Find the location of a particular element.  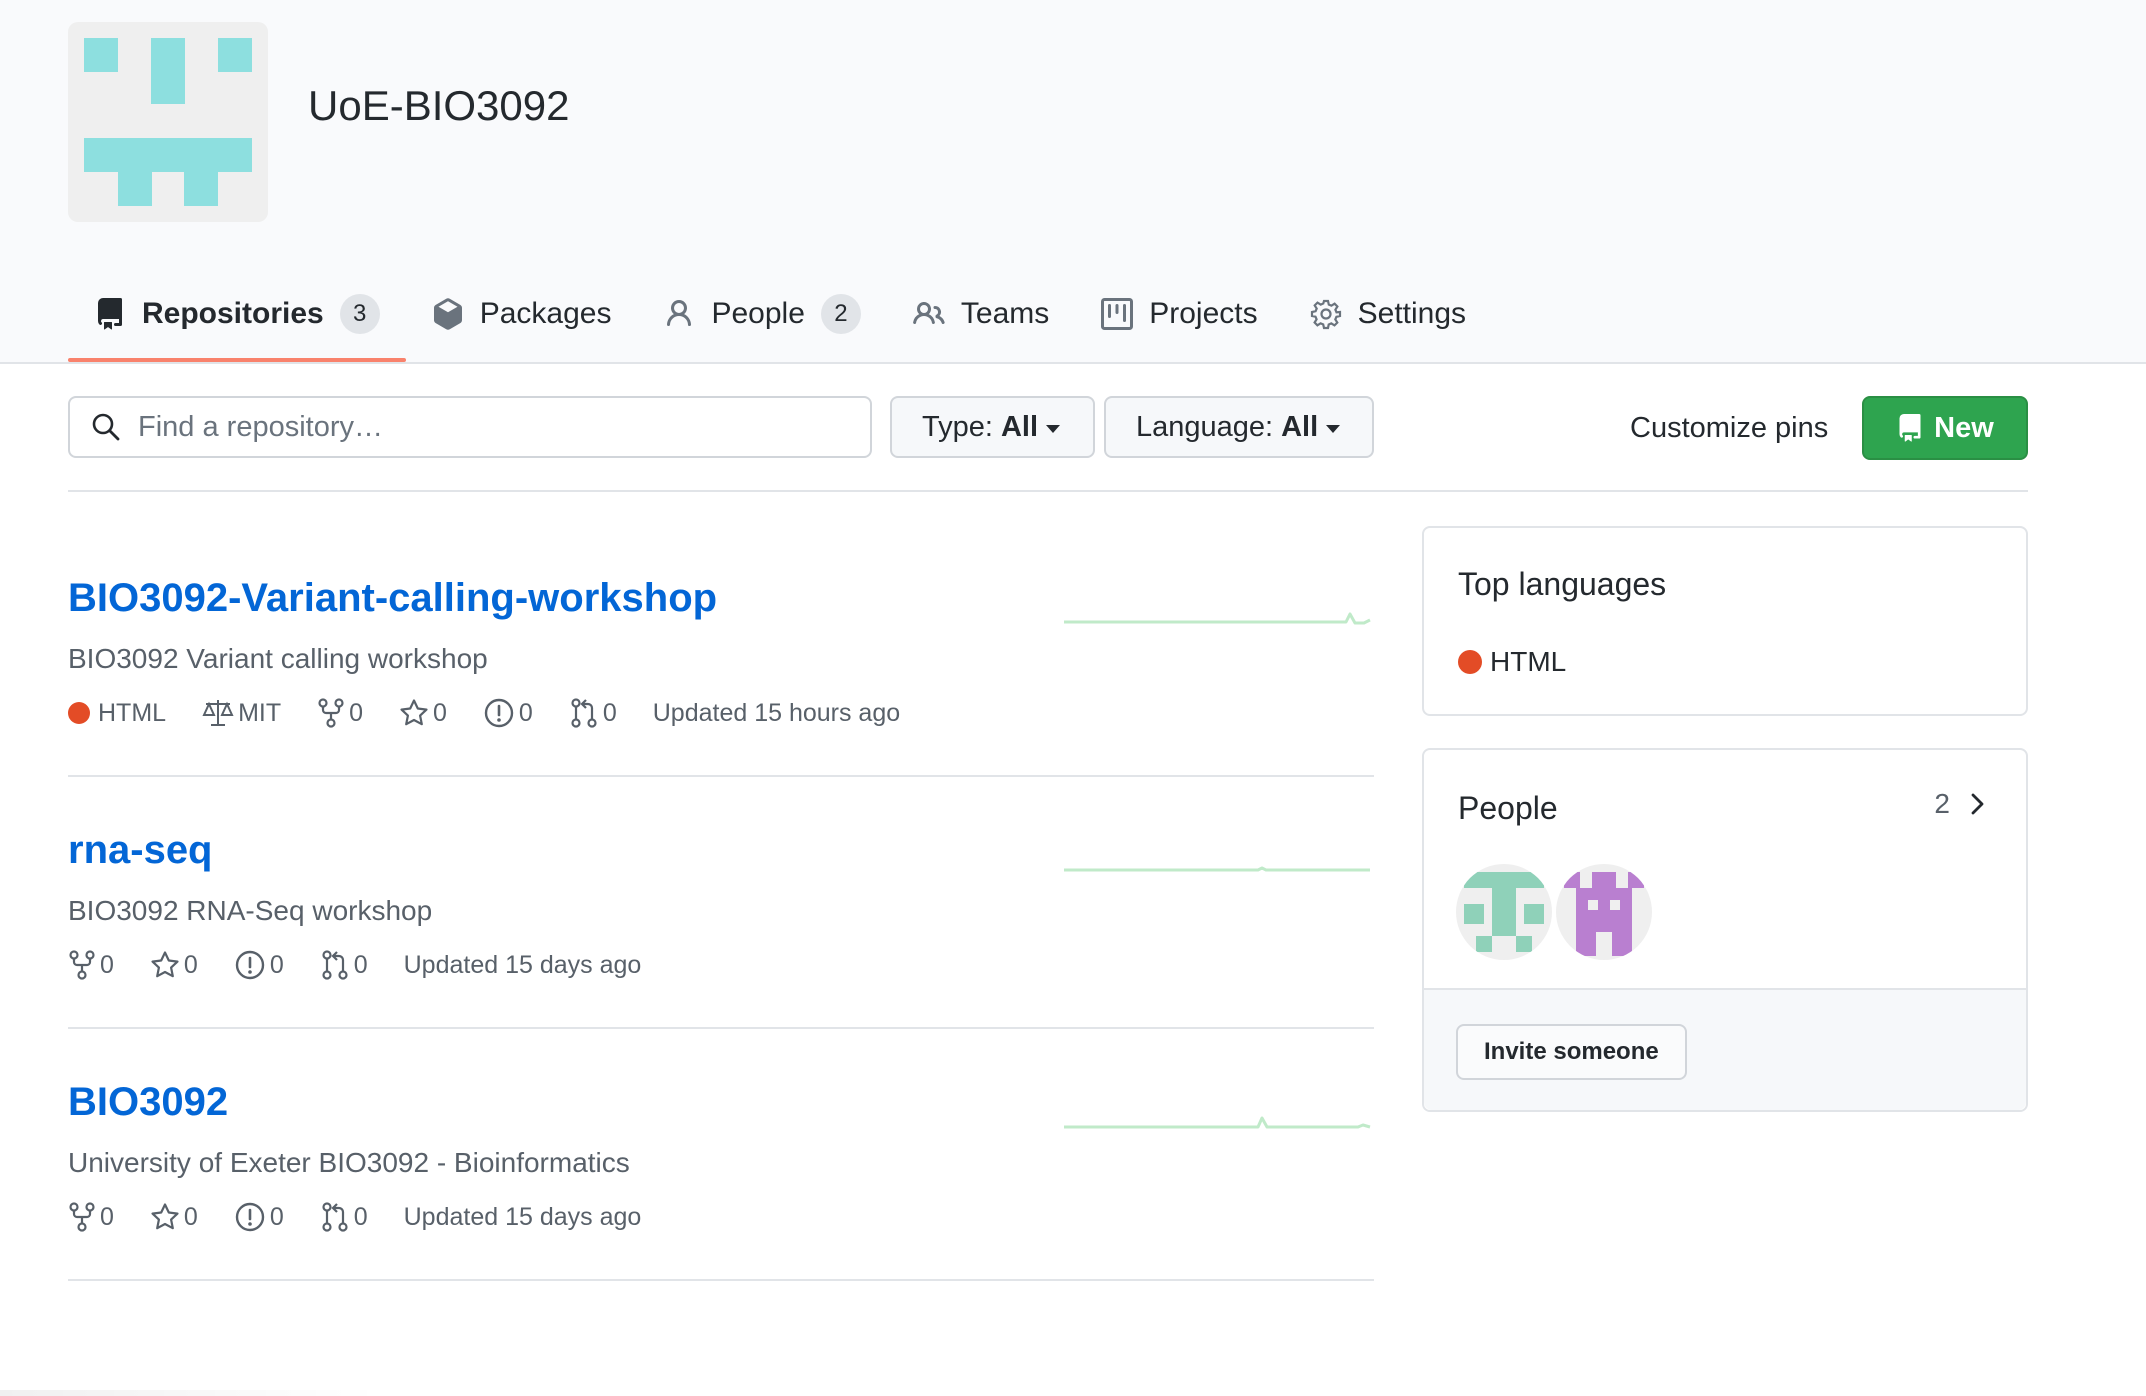

people-card-footer: Invite someone is located at coordinates (1725, 1049).